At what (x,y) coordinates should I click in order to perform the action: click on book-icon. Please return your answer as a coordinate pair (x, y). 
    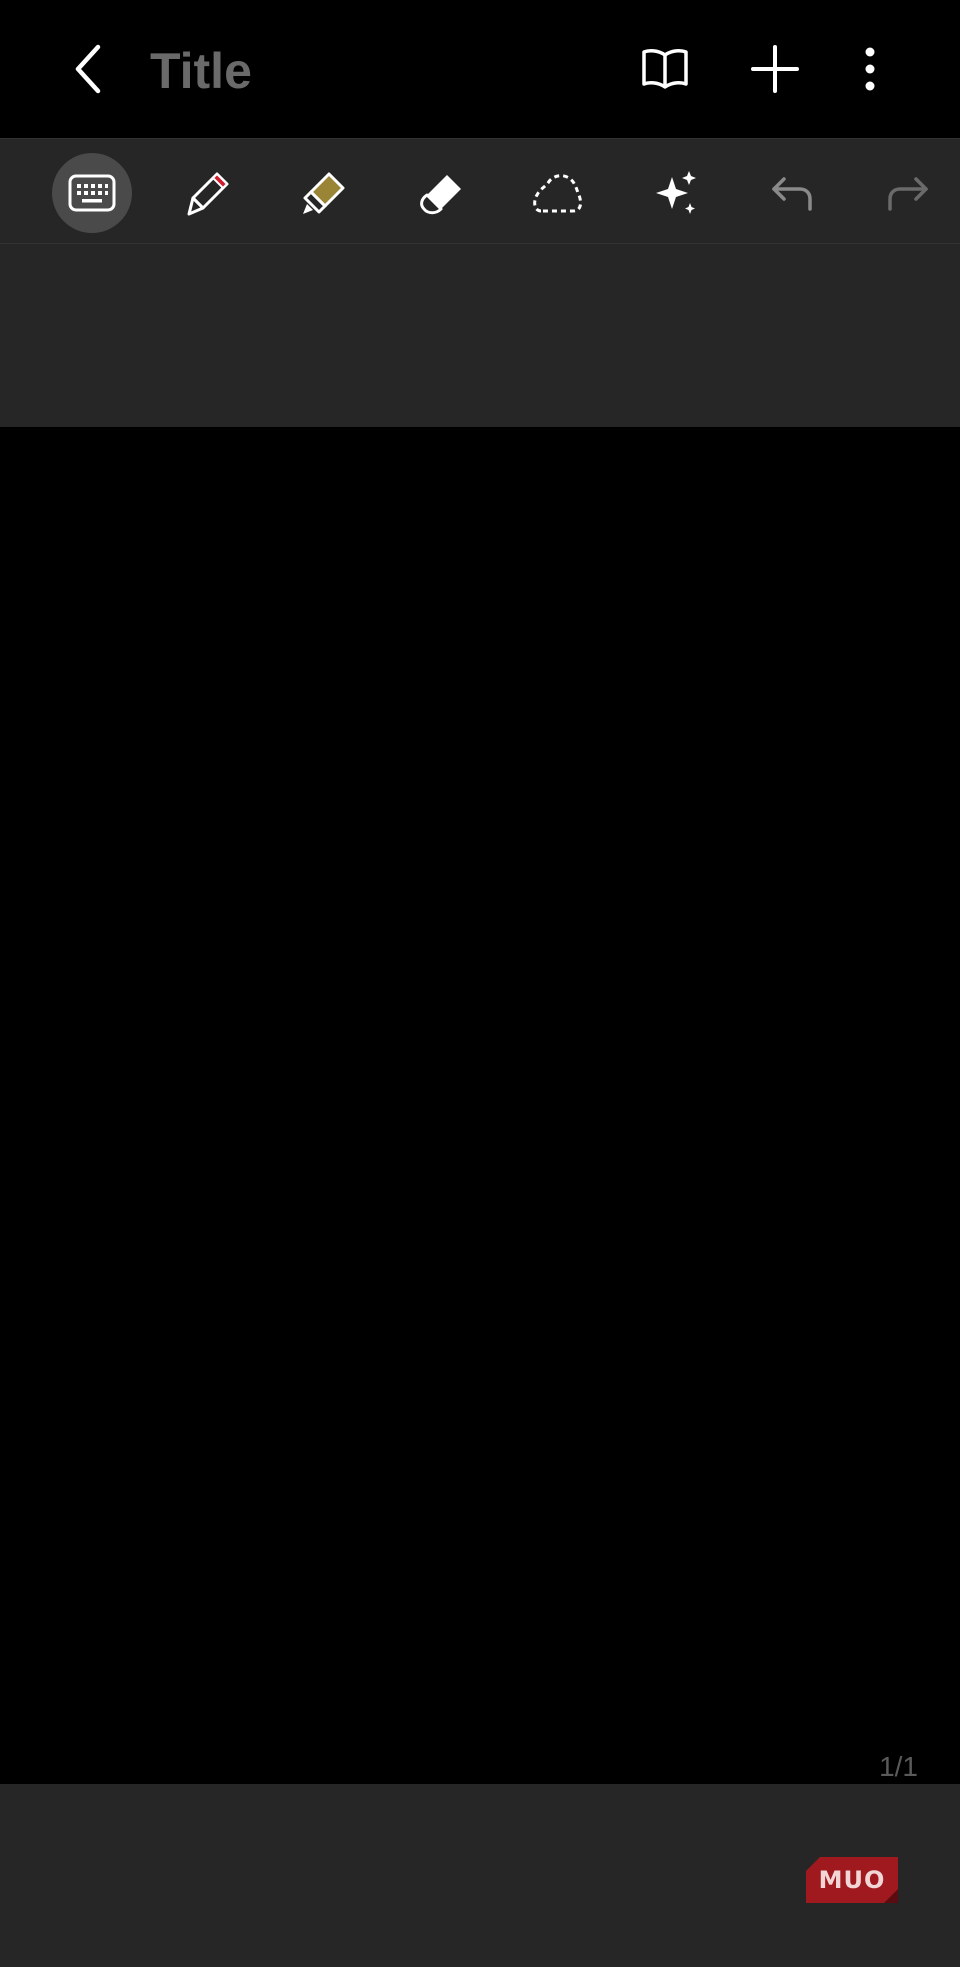
    Looking at the image, I should click on (665, 69).